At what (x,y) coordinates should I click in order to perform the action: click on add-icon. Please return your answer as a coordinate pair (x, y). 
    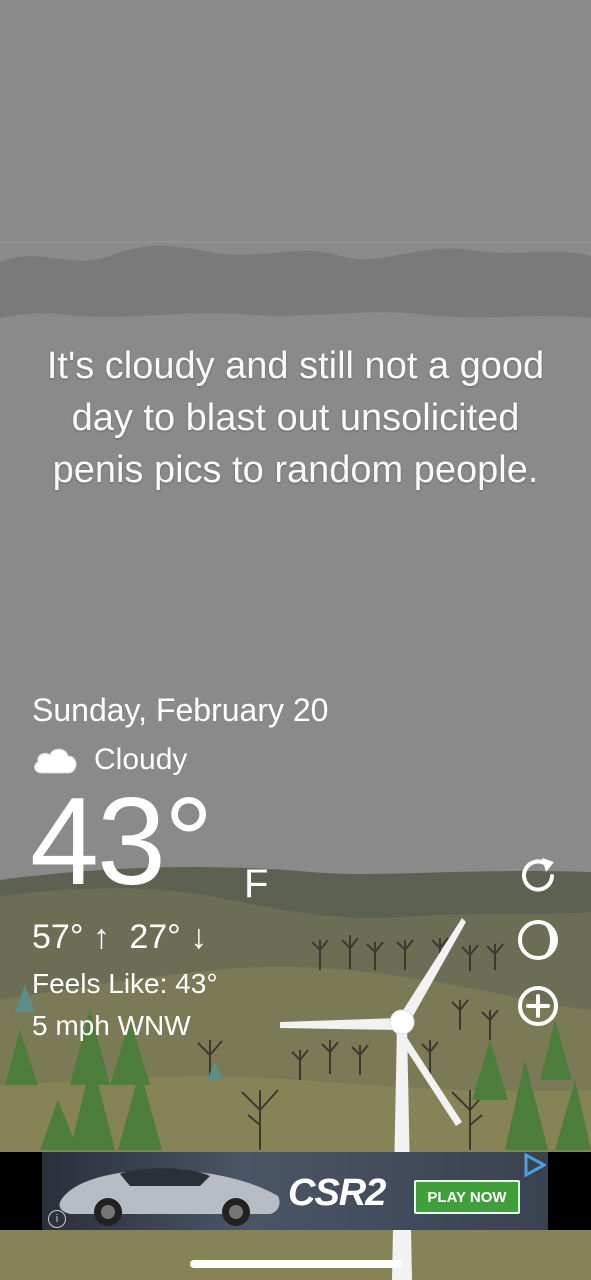
    Looking at the image, I should click on (538, 1006).